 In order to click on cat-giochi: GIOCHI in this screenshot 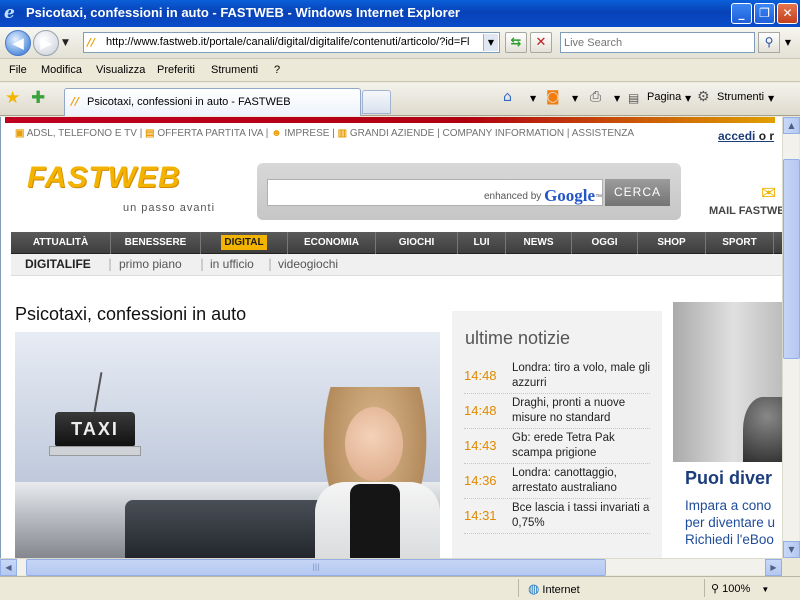, I will do `click(417, 243)`.